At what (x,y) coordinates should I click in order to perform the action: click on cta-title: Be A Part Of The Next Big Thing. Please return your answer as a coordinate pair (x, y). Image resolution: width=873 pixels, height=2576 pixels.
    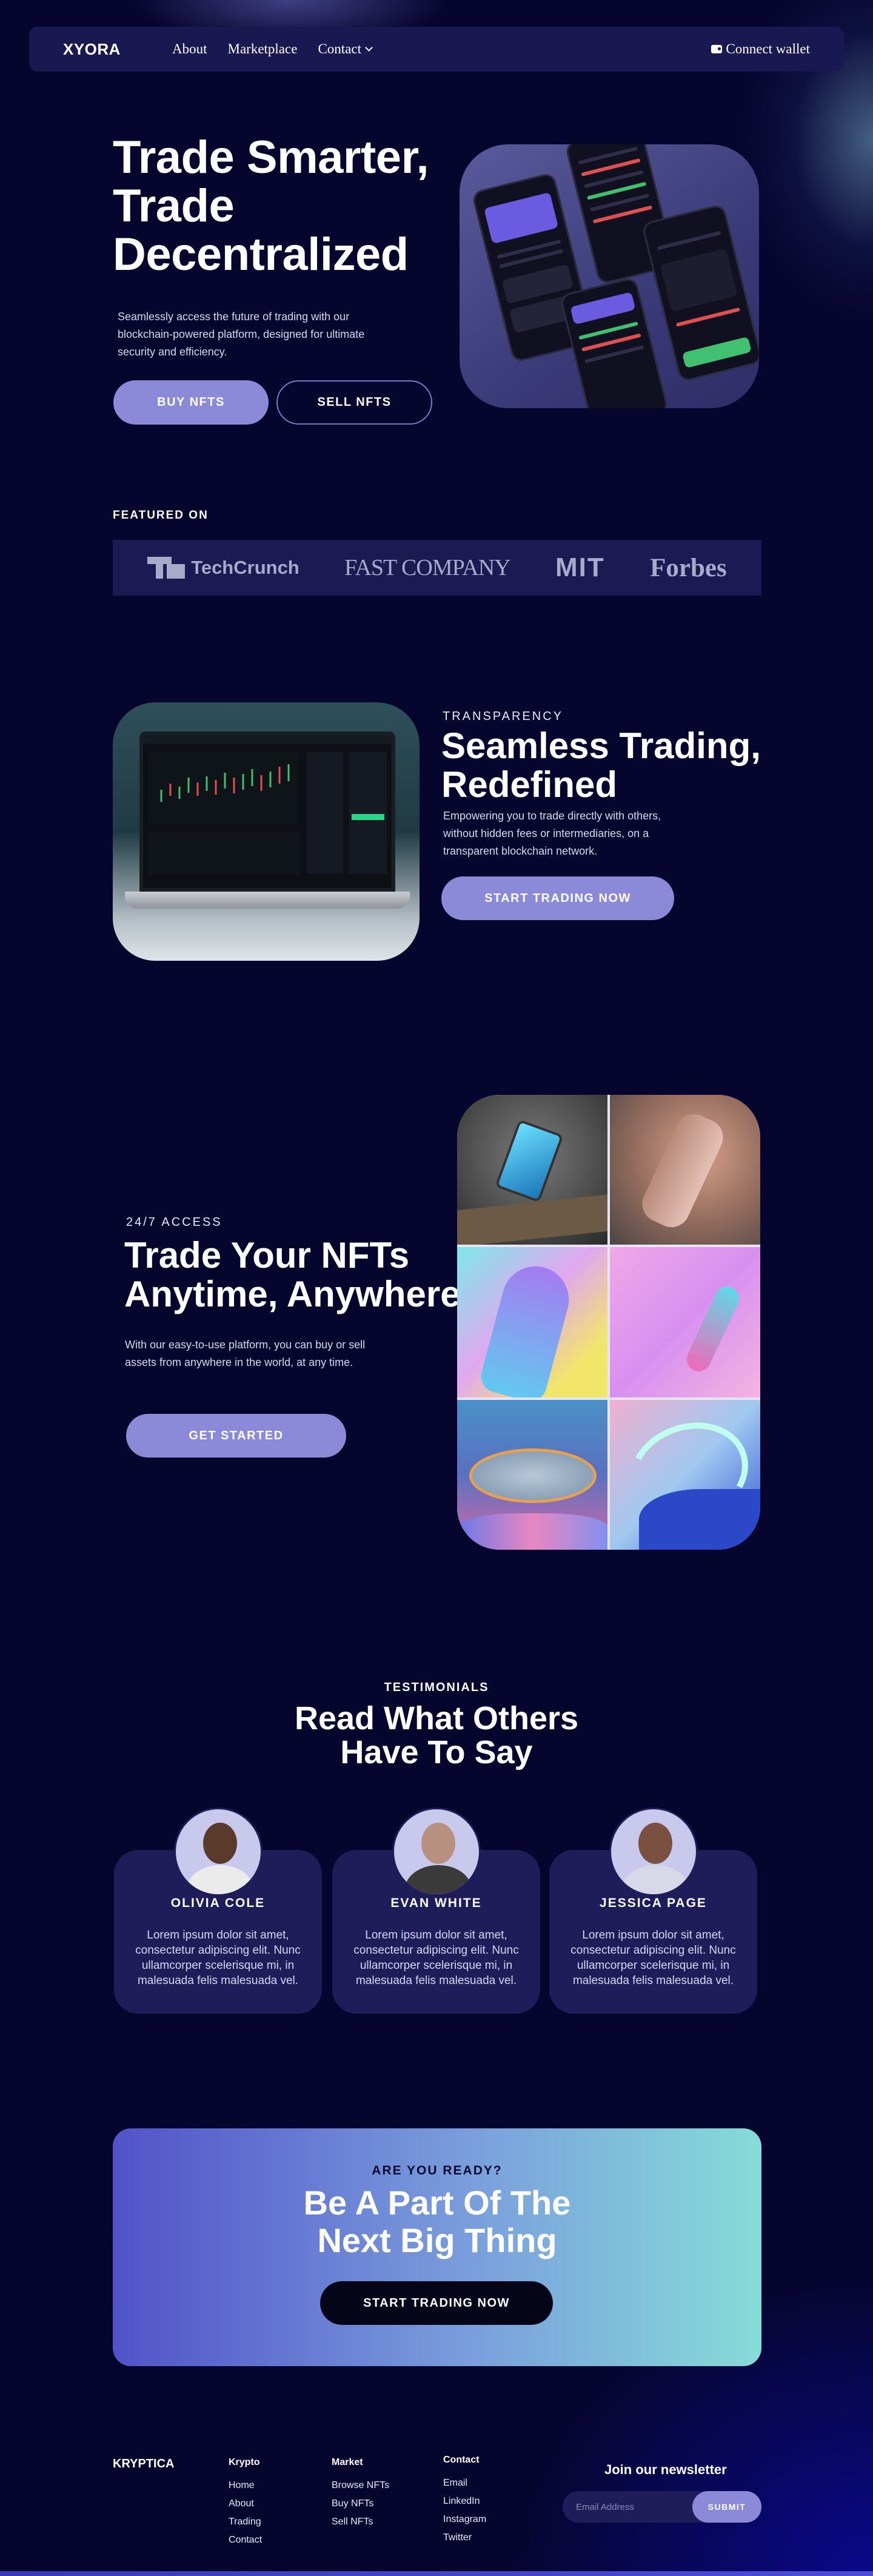
    Looking at the image, I should click on (437, 2221).